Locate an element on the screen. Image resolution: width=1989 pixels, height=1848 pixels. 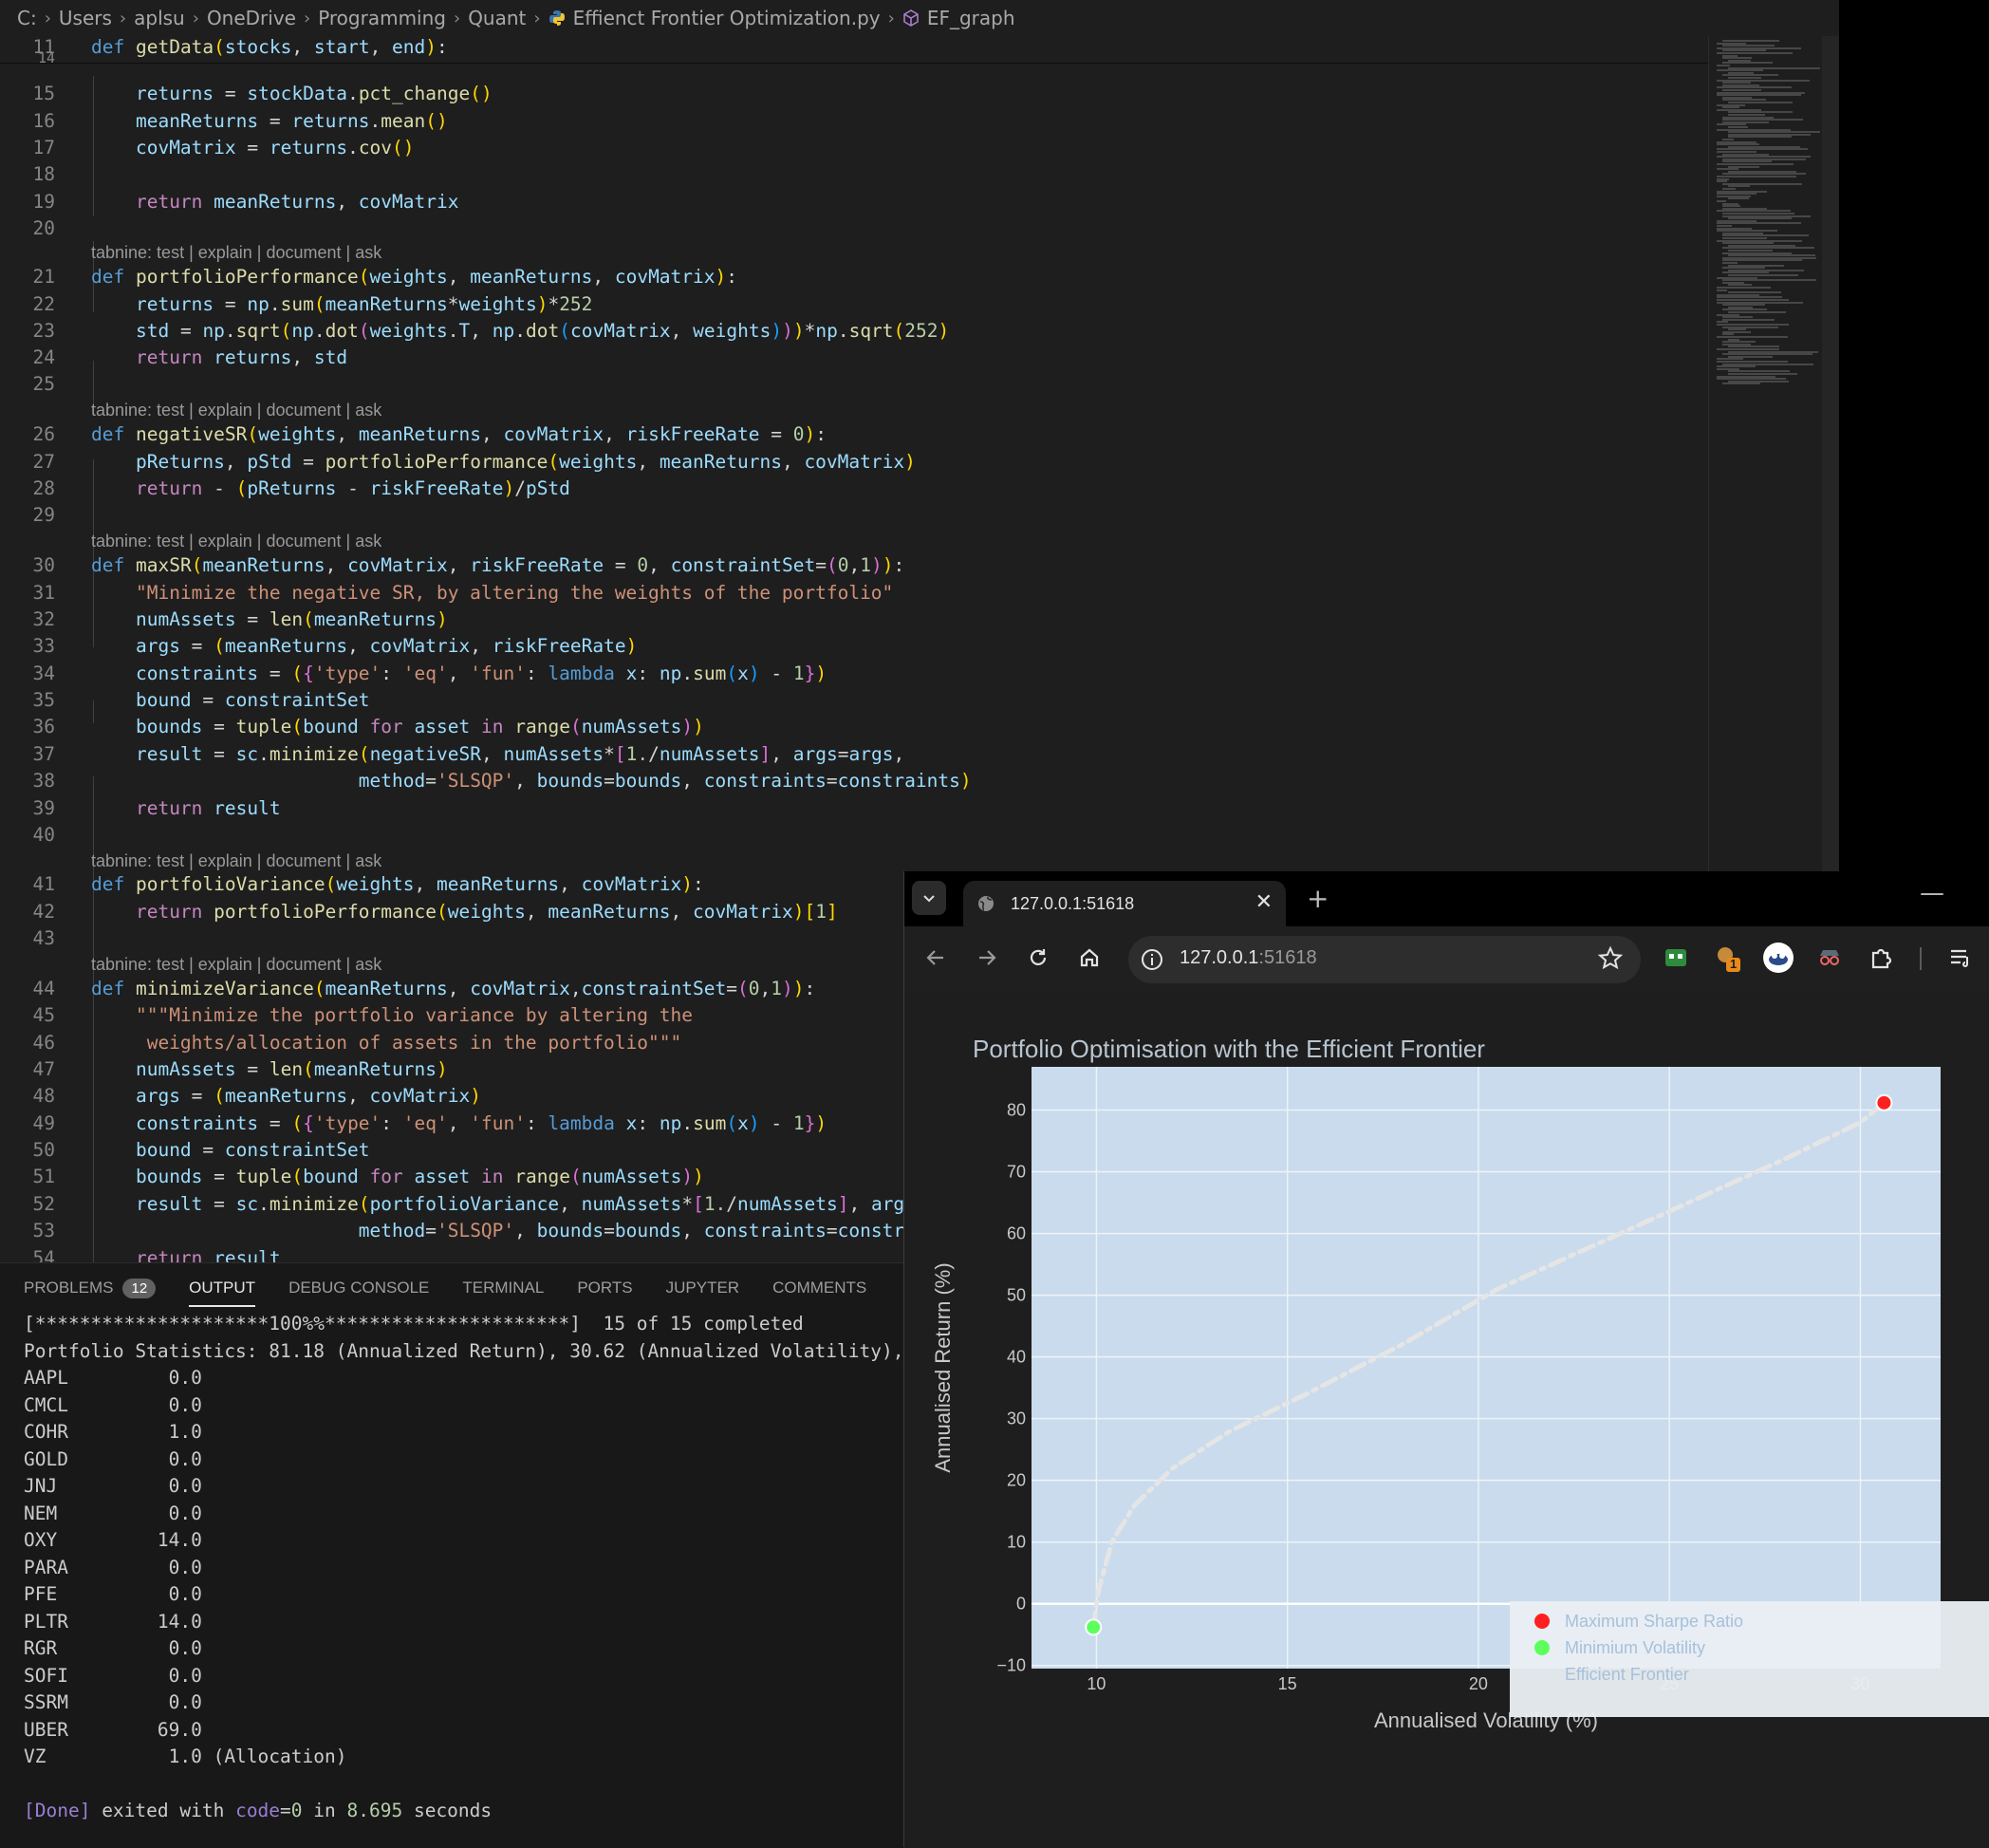
tab-problems: PROBLEMS 12 is located at coordinates (90, 1288).